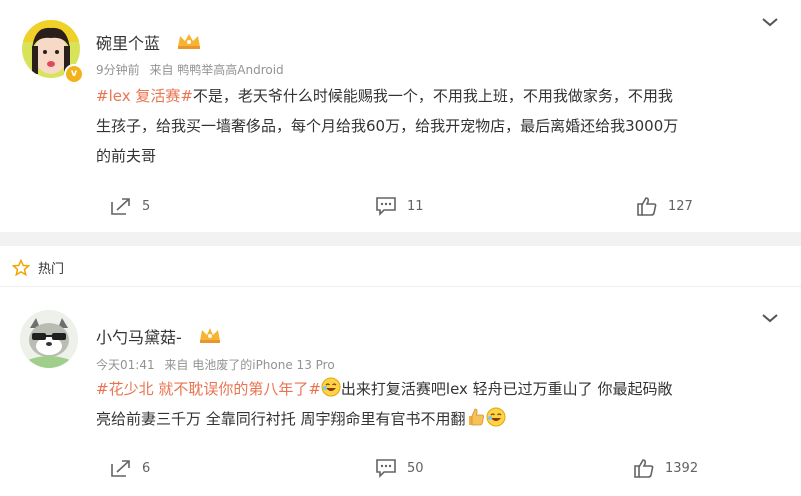  I want to click on hot-label: 热门, so click(51, 269).